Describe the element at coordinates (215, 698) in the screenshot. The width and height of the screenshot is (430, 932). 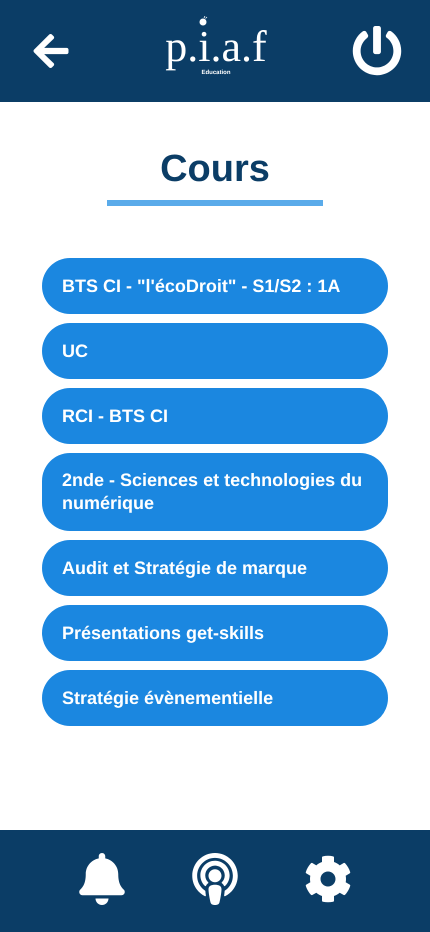
I see `course-button: Stratégie évènementielle` at that location.